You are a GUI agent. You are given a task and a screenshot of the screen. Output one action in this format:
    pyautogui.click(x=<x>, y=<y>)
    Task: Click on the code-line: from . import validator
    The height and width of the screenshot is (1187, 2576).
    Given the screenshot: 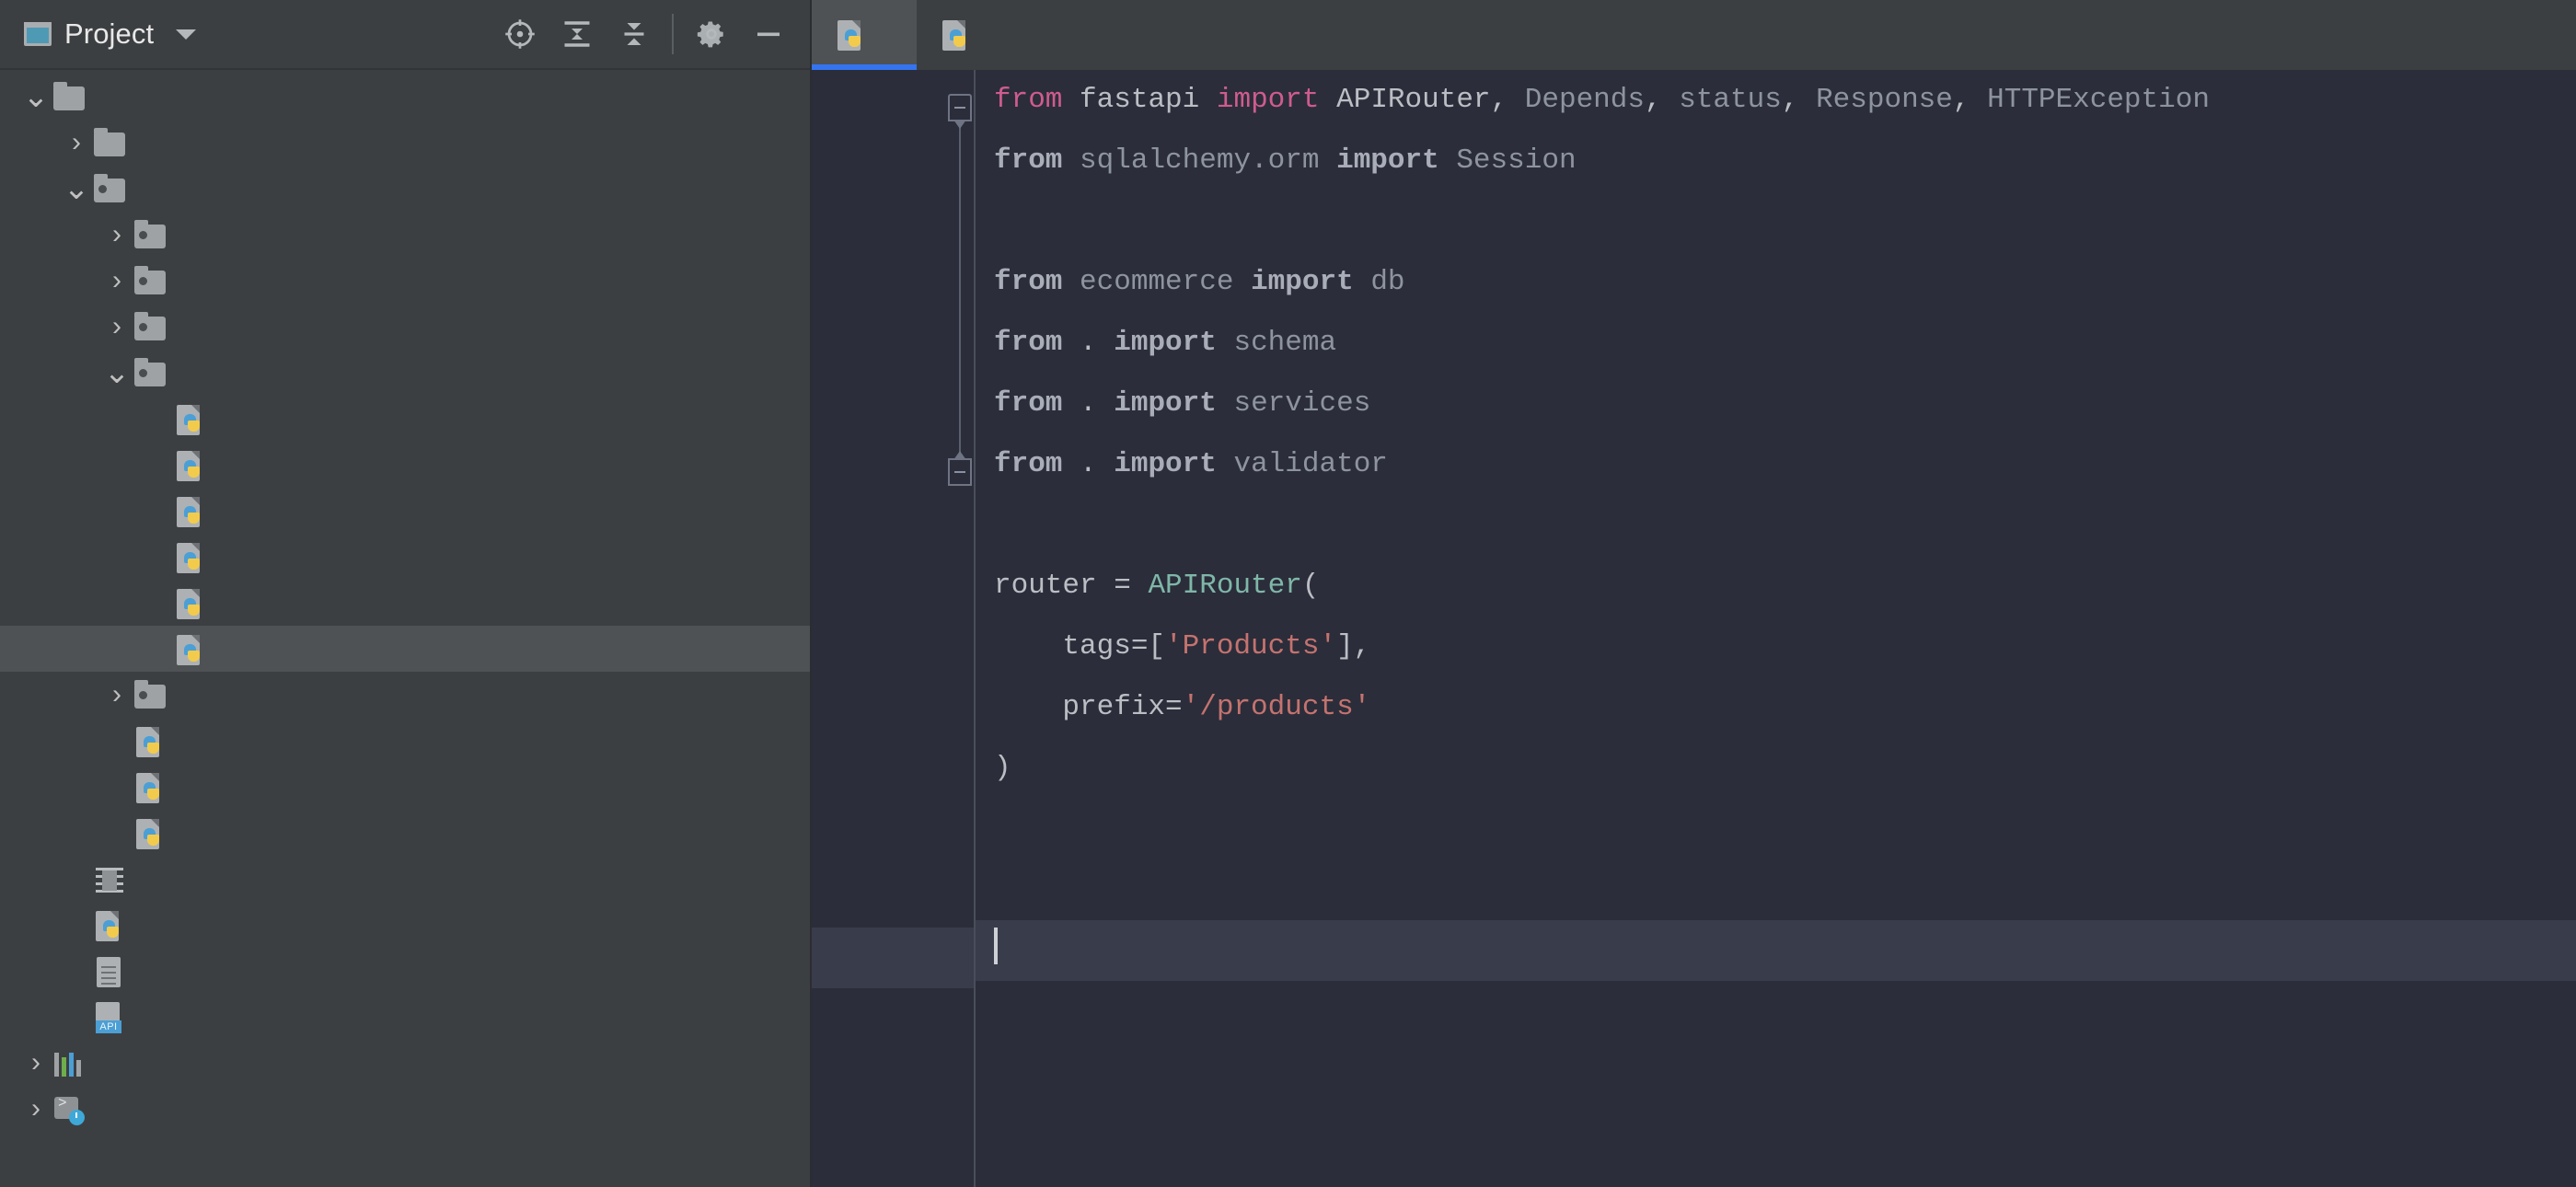 What is the action you would take?
    pyautogui.click(x=1776, y=464)
    